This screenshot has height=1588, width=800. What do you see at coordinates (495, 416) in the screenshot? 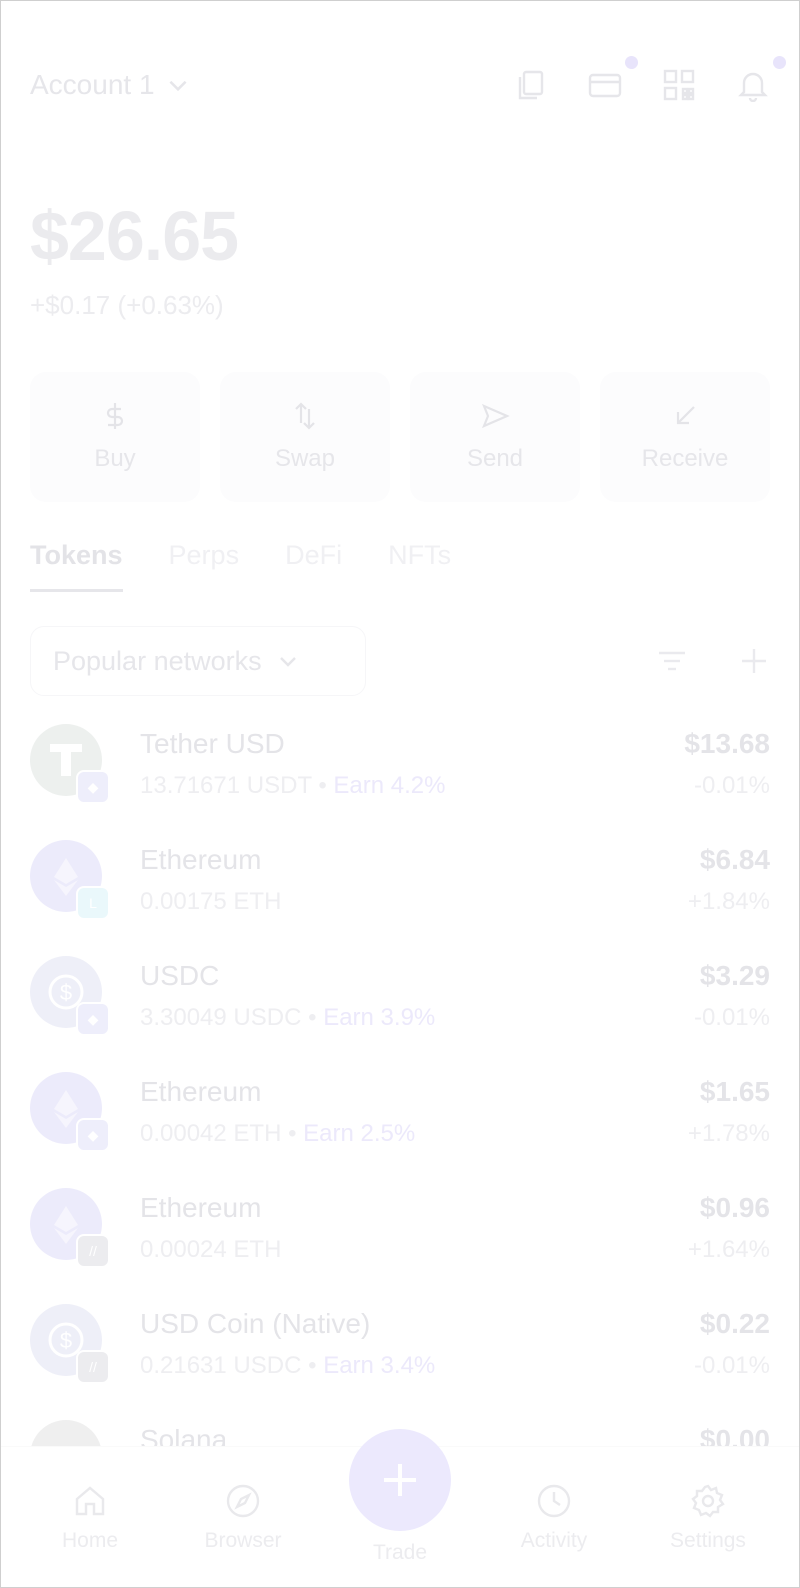
I see `send-icon` at bounding box center [495, 416].